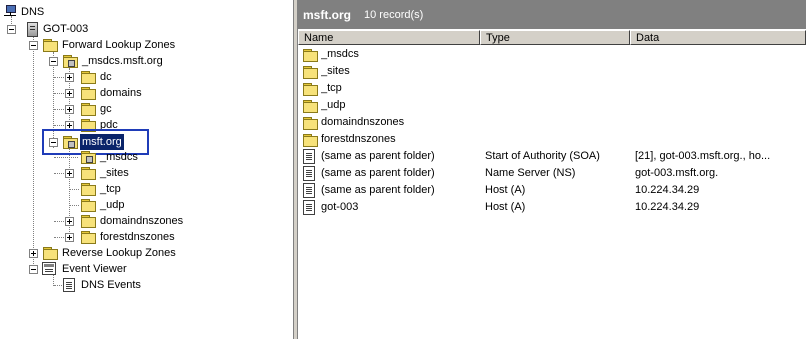 This screenshot has height=339, width=806. I want to click on record-count: 10 record(s), so click(394, 15).